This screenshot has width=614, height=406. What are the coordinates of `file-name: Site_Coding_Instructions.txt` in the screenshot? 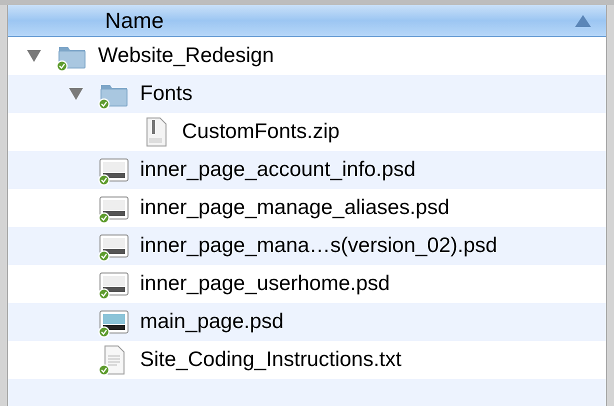 It's located at (271, 360).